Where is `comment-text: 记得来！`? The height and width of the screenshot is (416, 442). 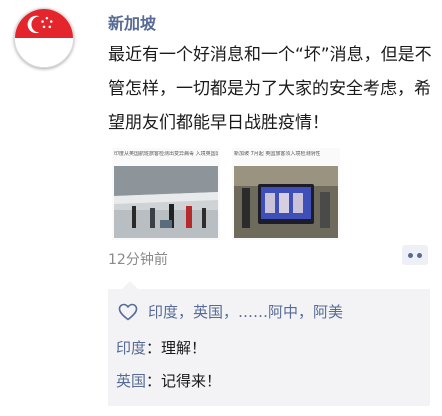 comment-text: 记得来！ is located at coordinates (191, 381).